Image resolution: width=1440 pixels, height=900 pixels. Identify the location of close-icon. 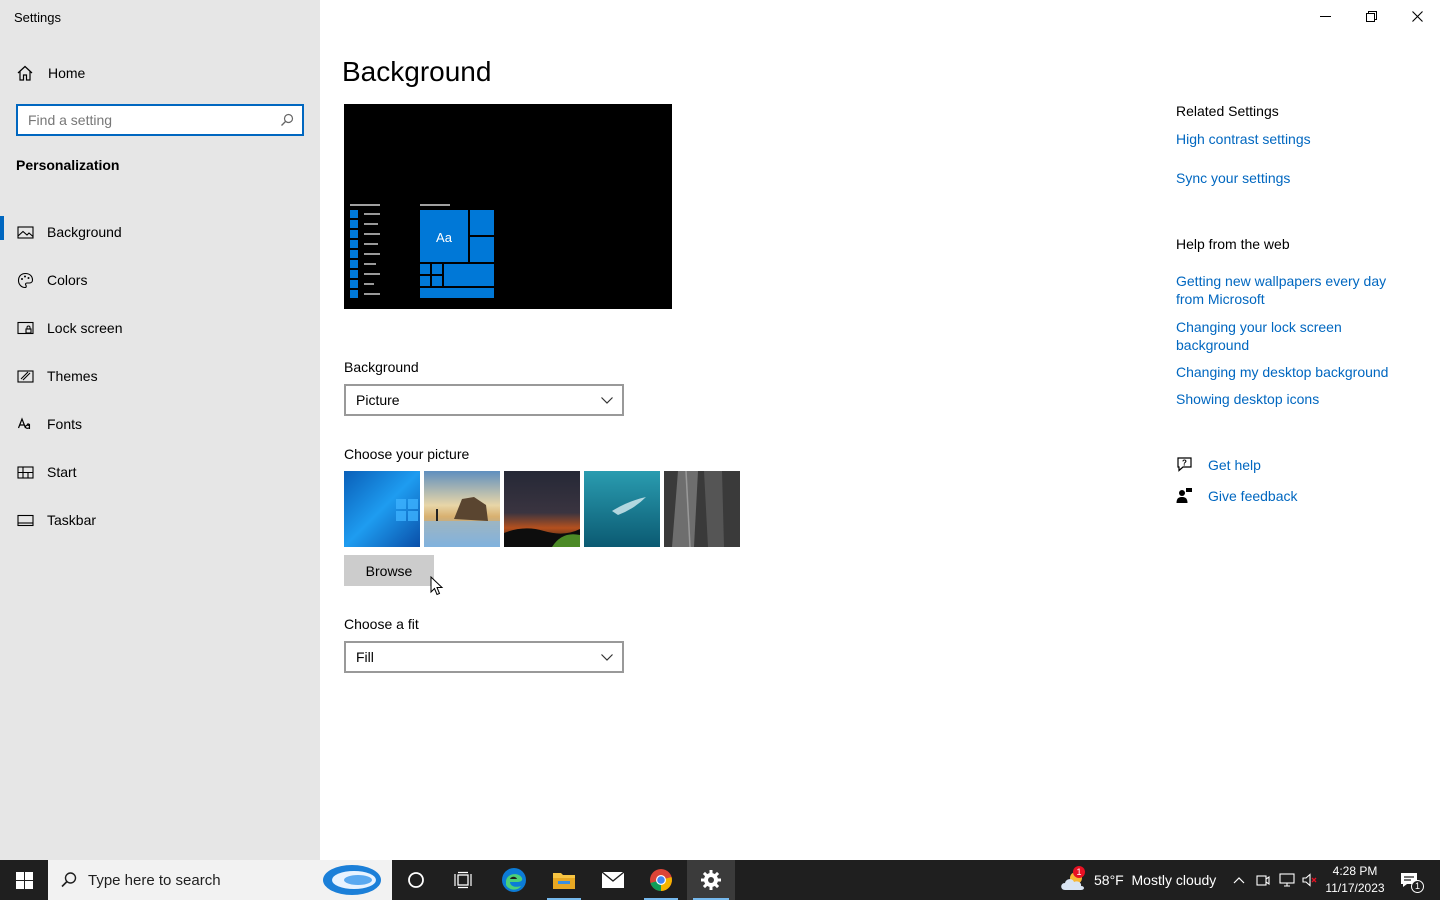
(1417, 16).